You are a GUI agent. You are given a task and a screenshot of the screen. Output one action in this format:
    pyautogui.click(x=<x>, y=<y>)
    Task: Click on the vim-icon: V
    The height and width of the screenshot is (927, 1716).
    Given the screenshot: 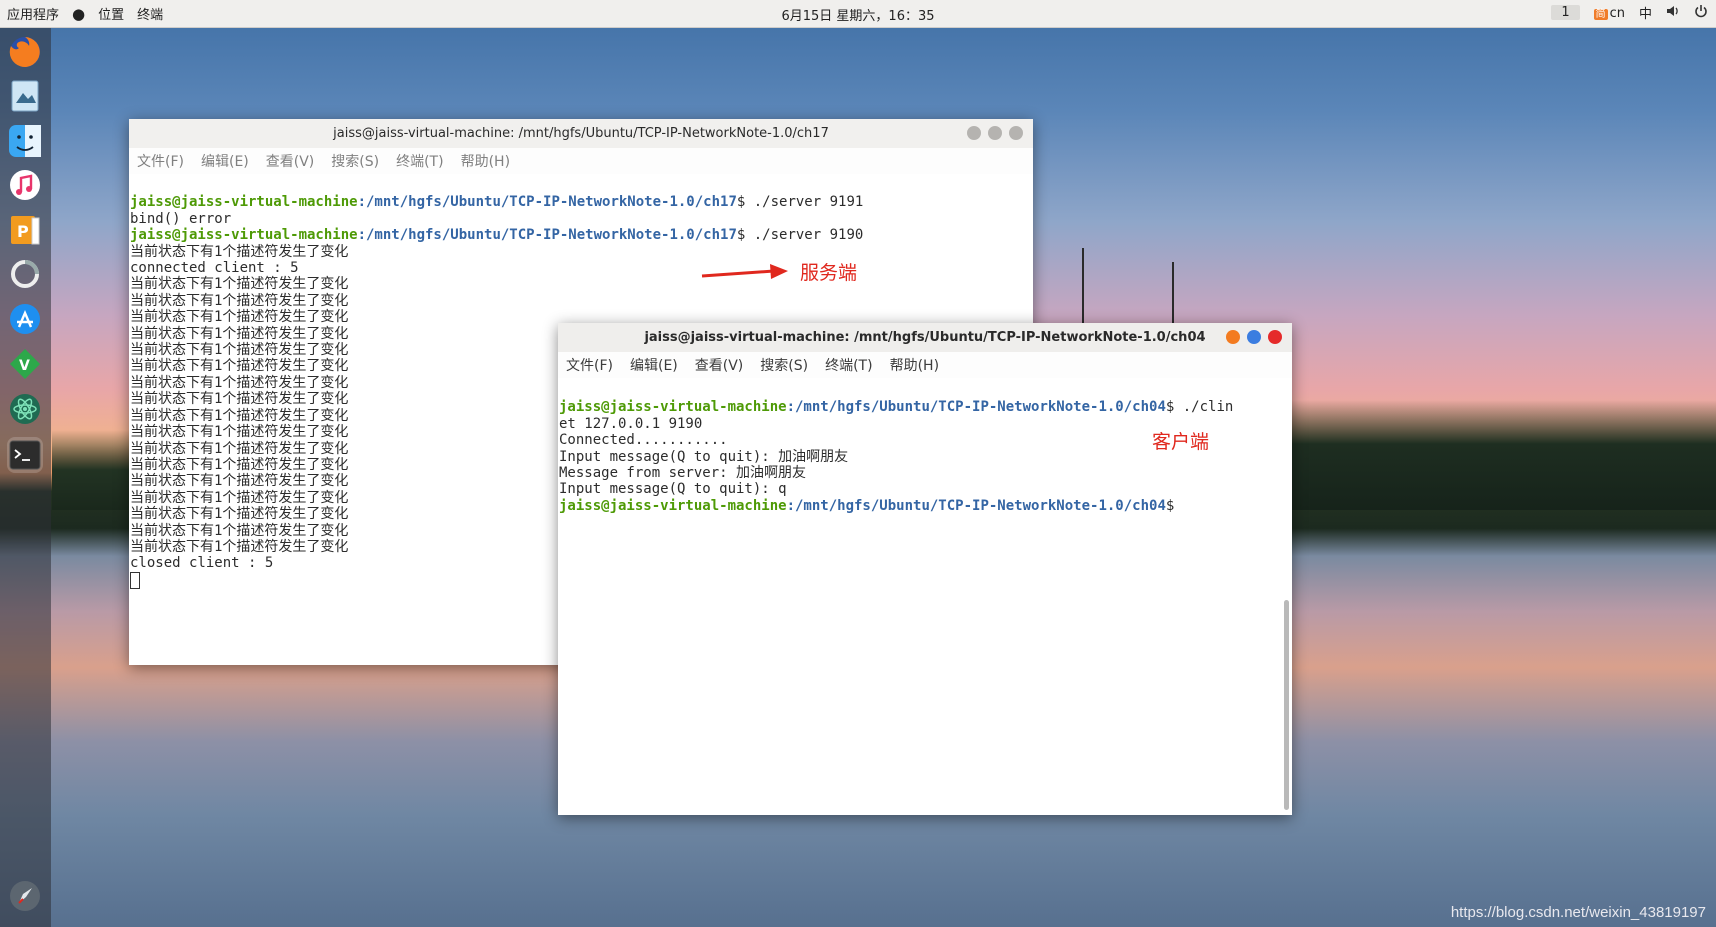 What is the action you would take?
    pyautogui.click(x=25, y=364)
    